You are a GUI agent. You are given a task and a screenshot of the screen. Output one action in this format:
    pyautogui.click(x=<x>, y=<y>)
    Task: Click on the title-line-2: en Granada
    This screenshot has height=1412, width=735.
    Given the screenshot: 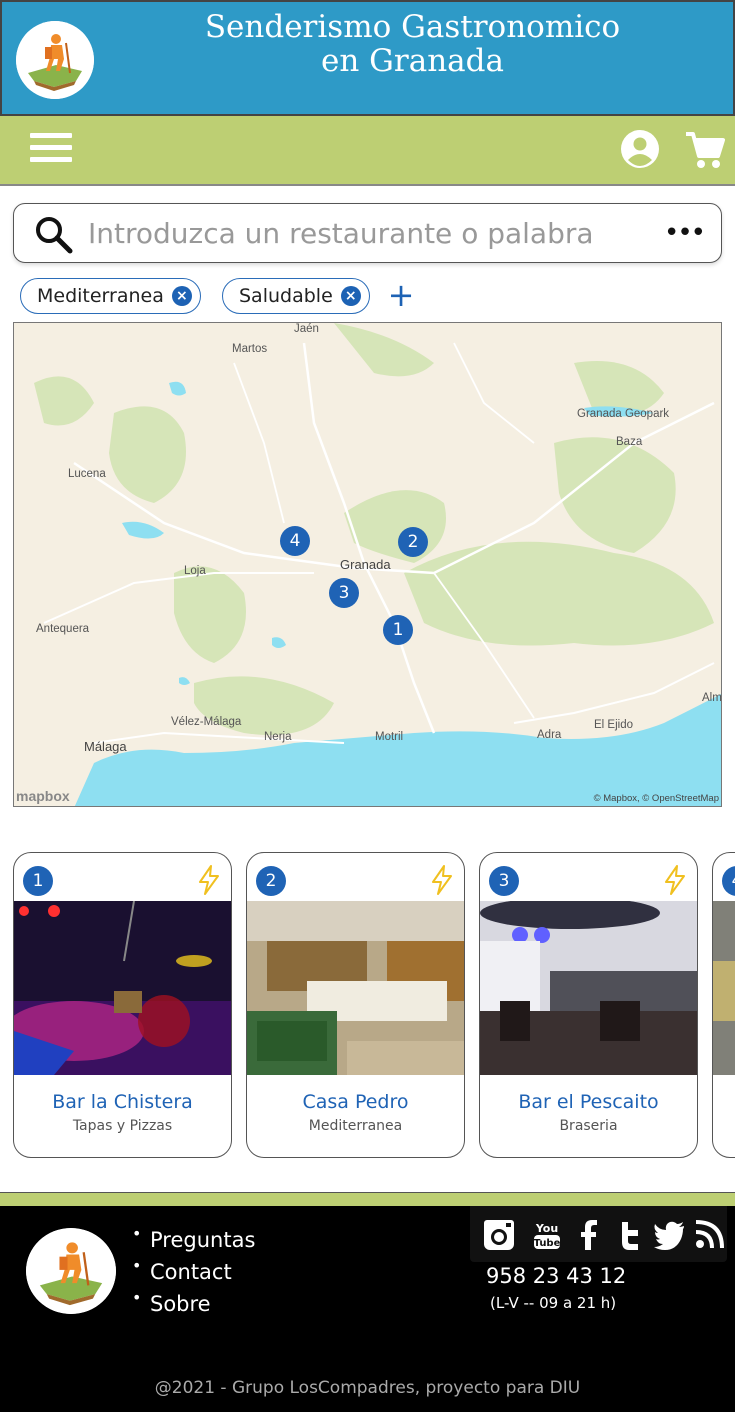 What is the action you would take?
    pyautogui.click(x=412, y=61)
    